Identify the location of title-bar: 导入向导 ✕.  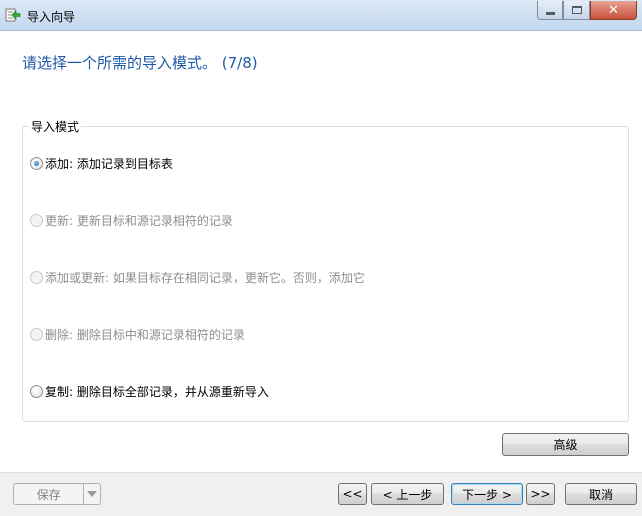
(321, 15).